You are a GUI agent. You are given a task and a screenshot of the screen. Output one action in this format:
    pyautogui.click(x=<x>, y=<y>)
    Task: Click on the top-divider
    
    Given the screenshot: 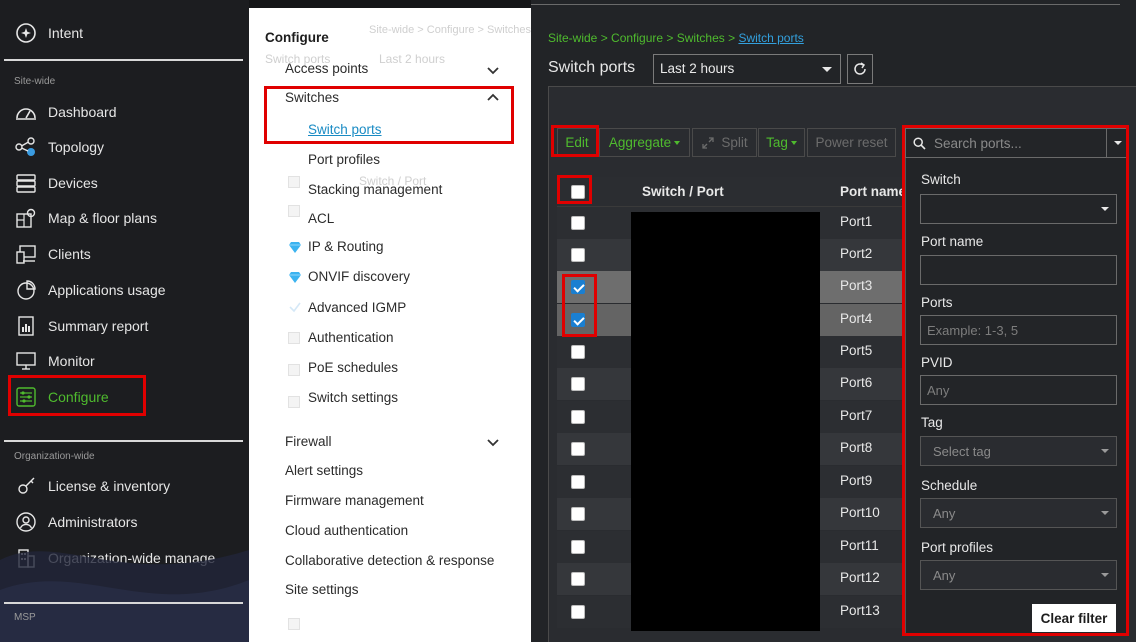 What is the action you would take?
    pyautogui.click(x=825, y=4)
    